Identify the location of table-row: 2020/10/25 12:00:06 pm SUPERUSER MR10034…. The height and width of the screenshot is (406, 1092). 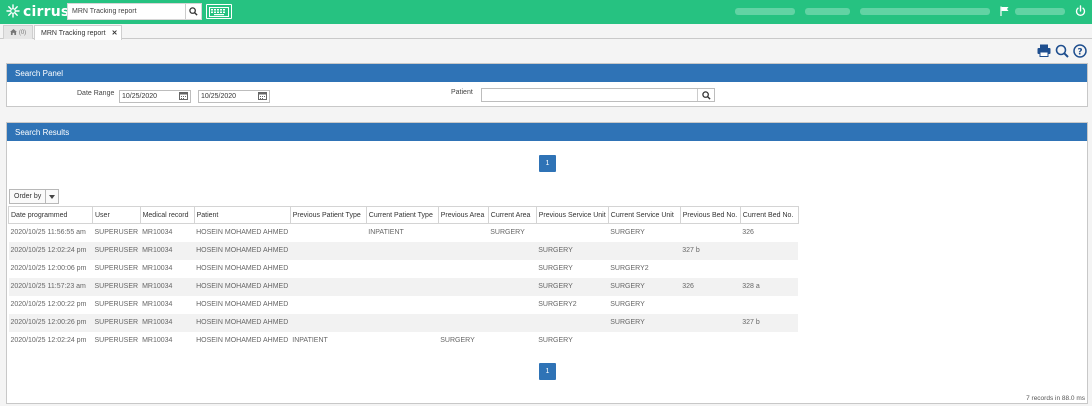
(404, 269).